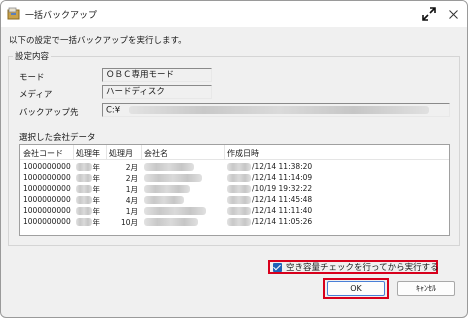 The width and height of the screenshot is (468, 318). What do you see at coordinates (282, 210) in the screenshot?
I see `cell-created: /12/14 11:11:40` at bounding box center [282, 210].